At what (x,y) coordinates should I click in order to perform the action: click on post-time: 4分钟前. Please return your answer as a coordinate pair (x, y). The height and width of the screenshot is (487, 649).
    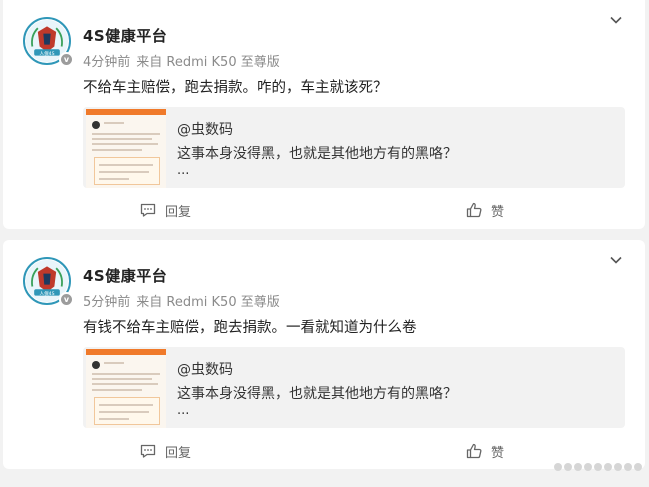
    Looking at the image, I should click on (106, 62).